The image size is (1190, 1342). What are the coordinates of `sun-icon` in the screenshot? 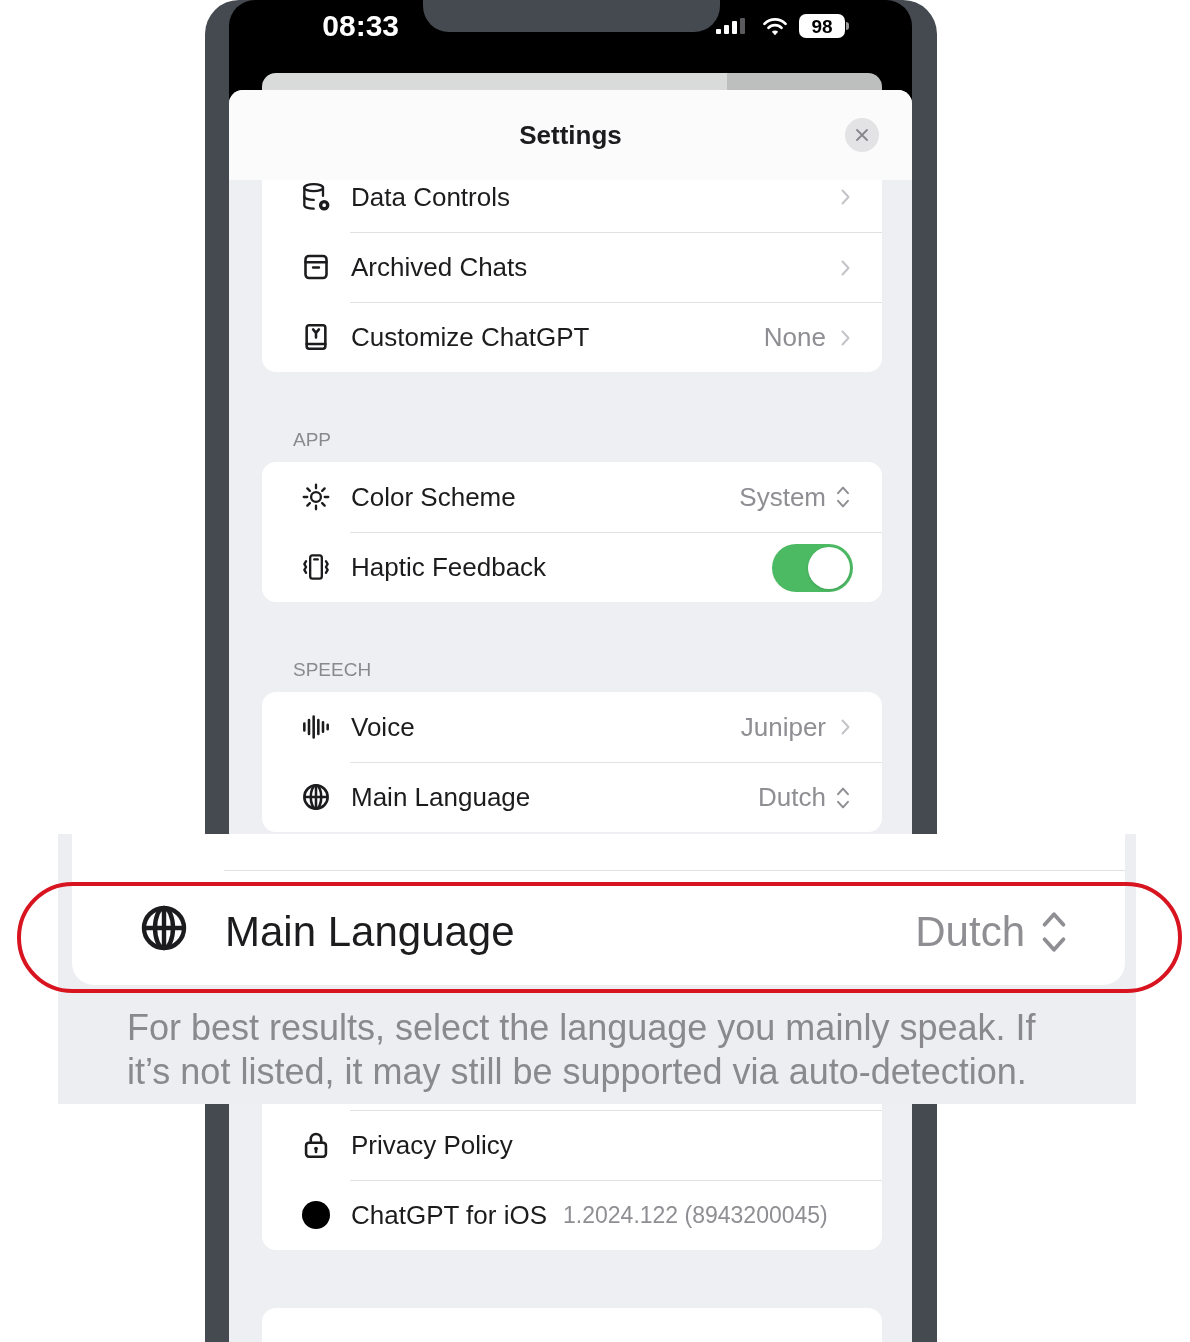 It's located at (316, 497).